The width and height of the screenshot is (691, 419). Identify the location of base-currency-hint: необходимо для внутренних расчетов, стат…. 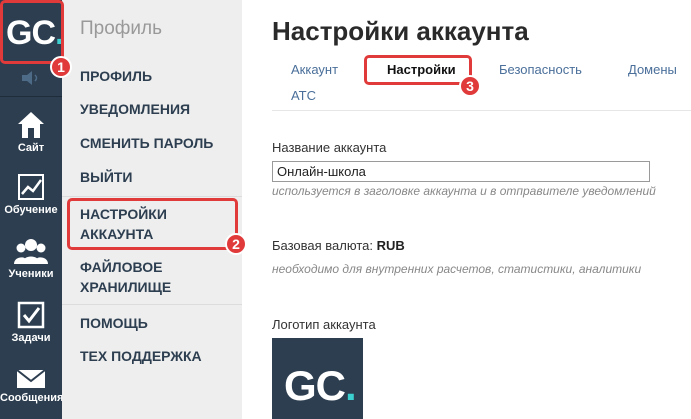
(457, 269).